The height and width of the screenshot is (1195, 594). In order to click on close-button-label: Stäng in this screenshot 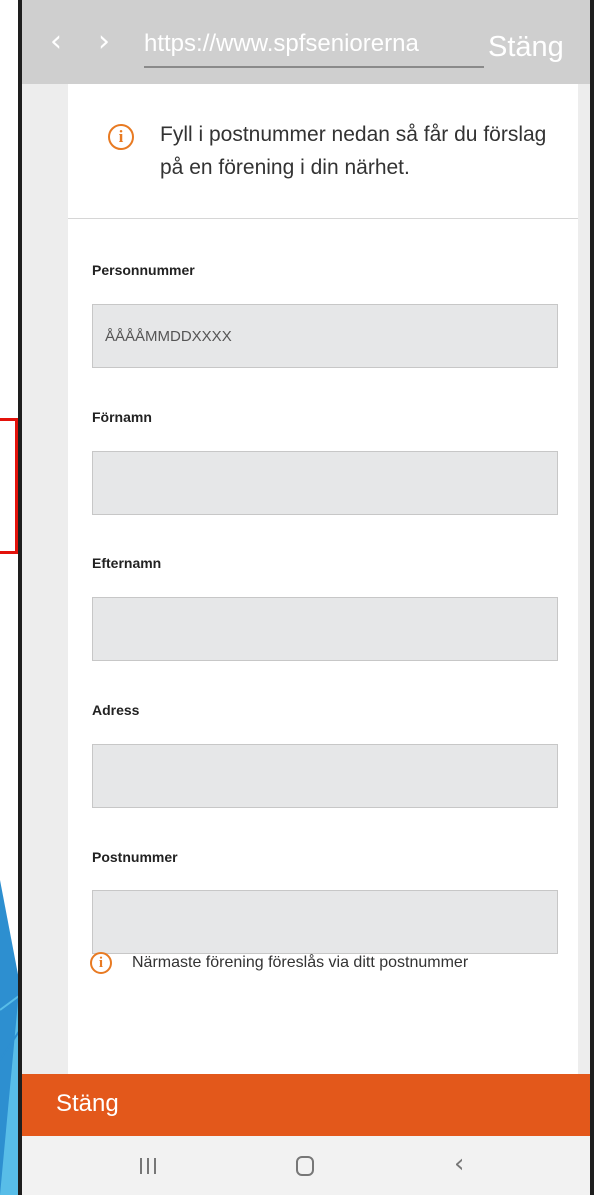, I will do `click(87, 1103)`.